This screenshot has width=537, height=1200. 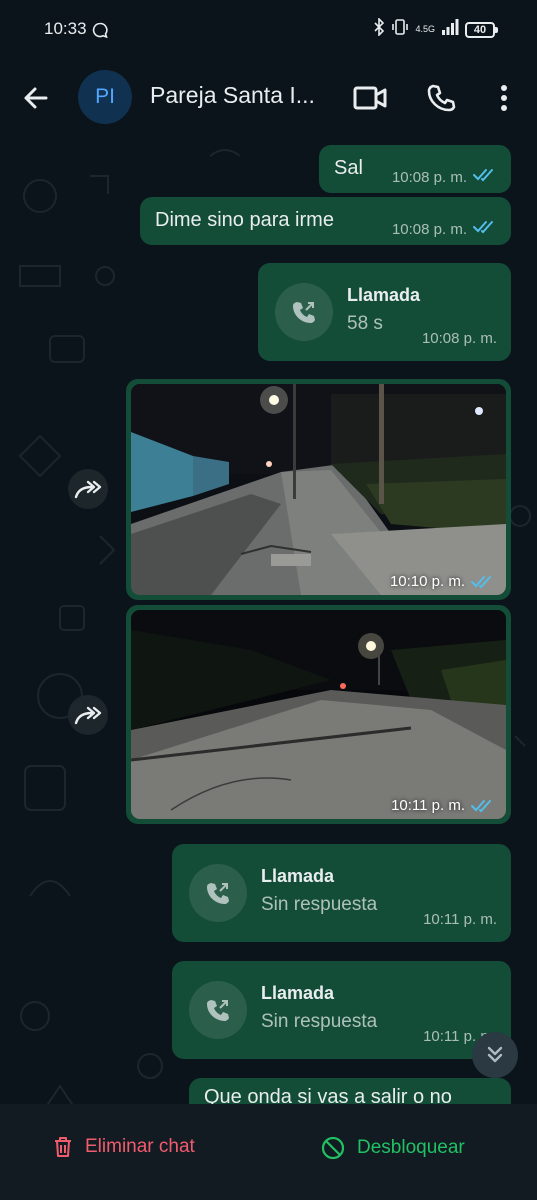 I want to click on unblock-button: Desbloquear, so click(x=393, y=1148).